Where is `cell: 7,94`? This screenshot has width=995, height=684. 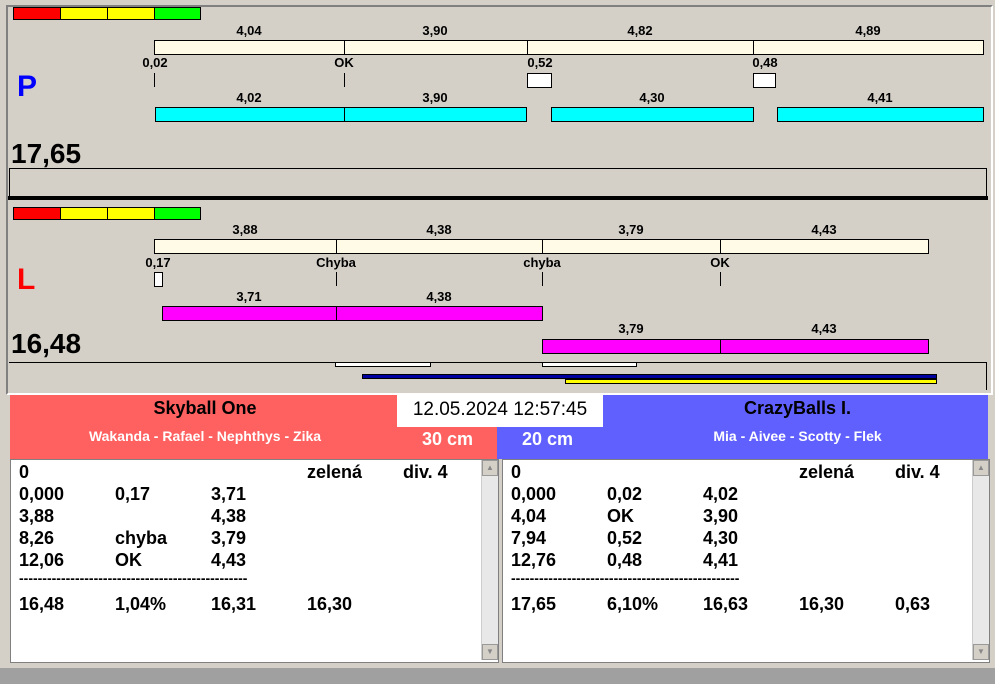
cell: 7,94 is located at coordinates (529, 538).